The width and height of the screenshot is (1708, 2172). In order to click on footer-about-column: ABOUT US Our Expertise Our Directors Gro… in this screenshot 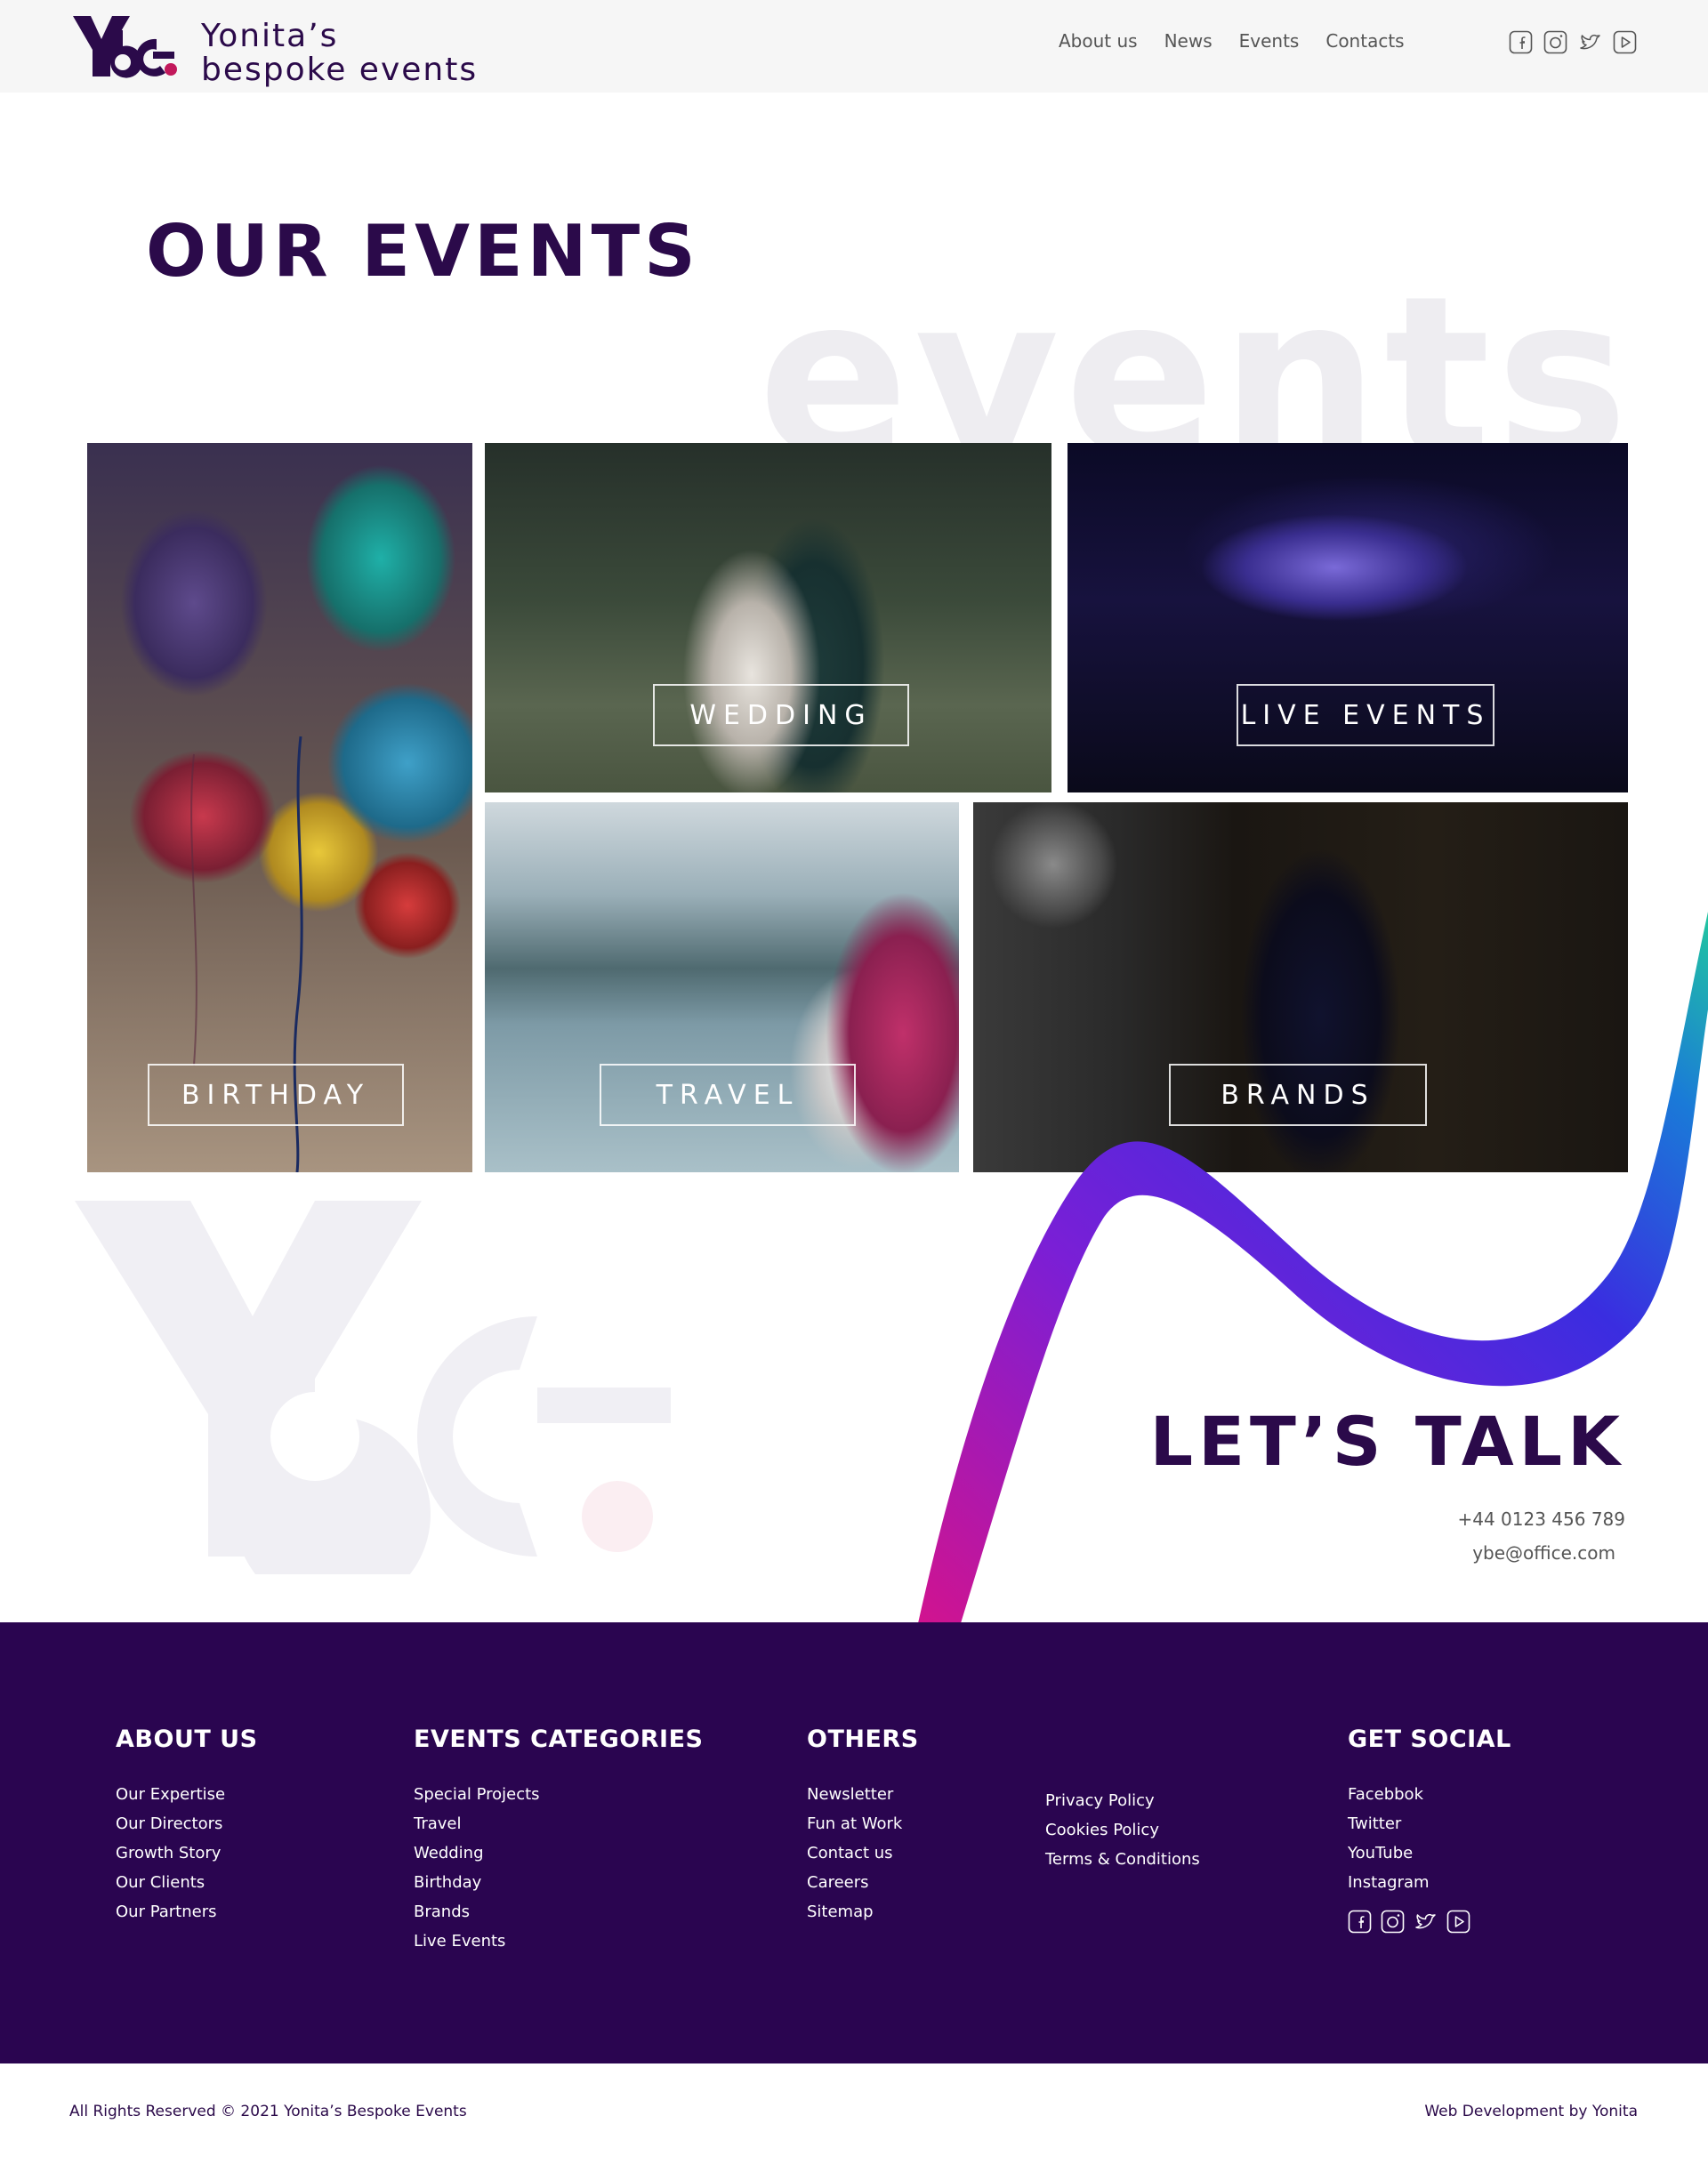, I will do `click(187, 1827)`.